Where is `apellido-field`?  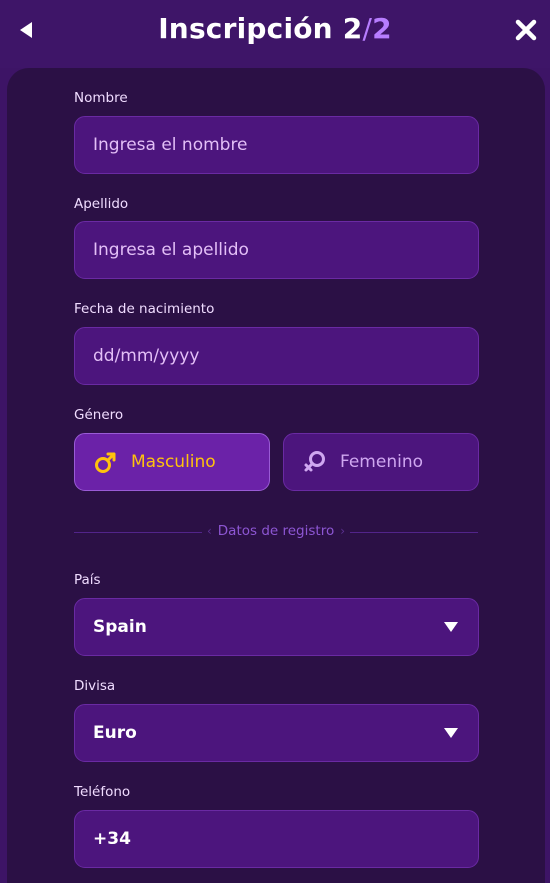
apellido-field is located at coordinates (276, 250).